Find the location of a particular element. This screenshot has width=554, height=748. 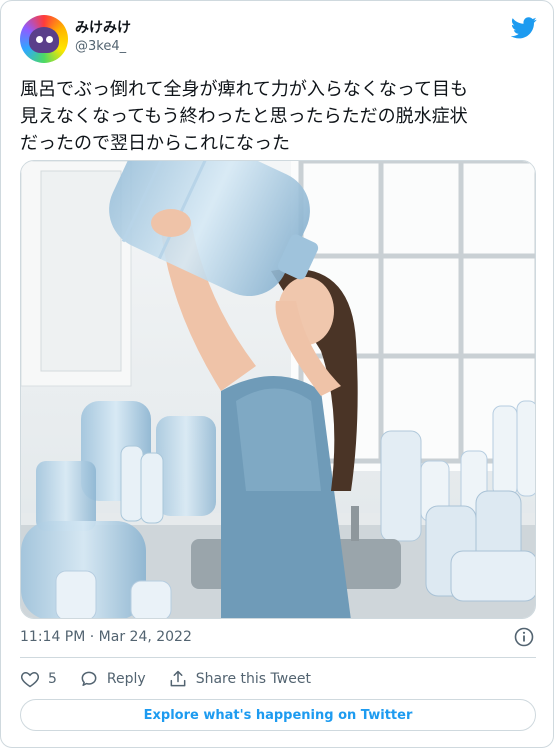

tweet-timestamp: 11:14 PM · Mar 24, 2022 is located at coordinates (106, 637).